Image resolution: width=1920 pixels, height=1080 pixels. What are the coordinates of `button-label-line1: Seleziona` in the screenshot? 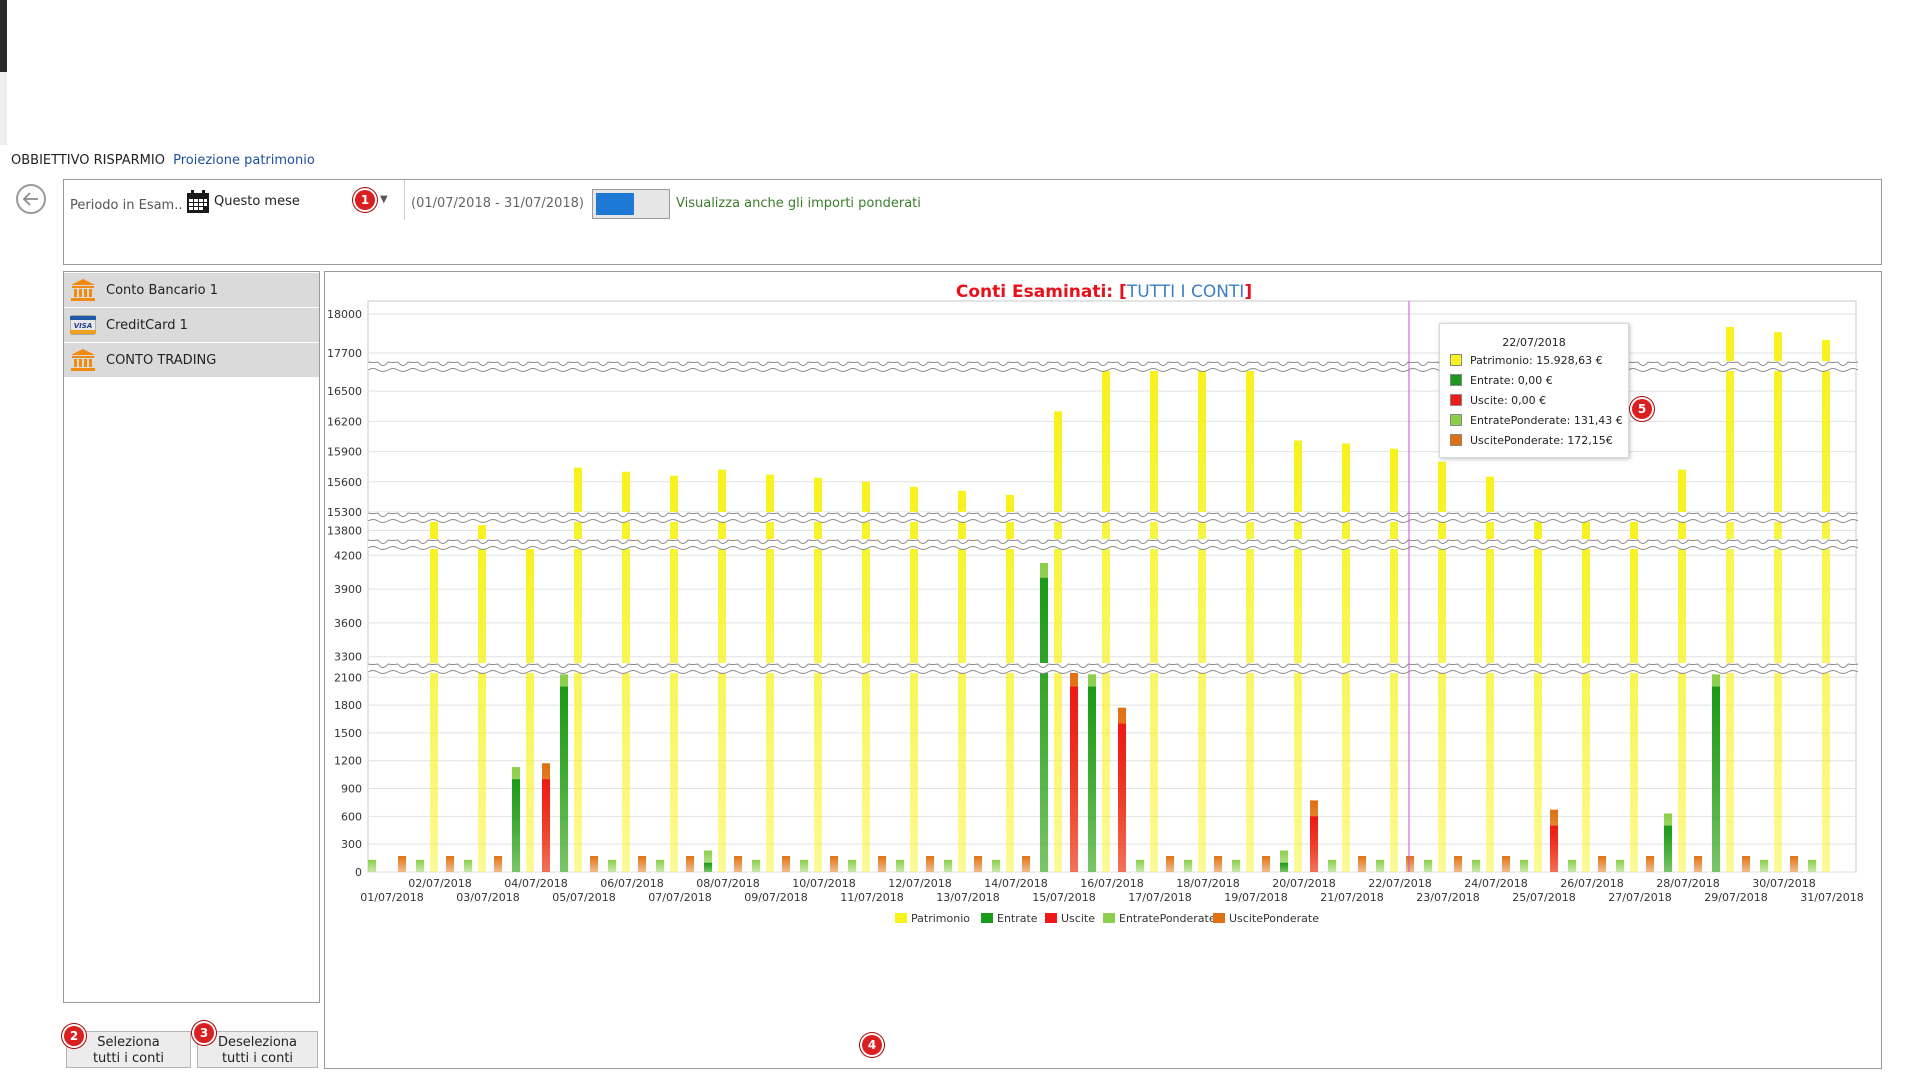 It's located at (128, 1042).